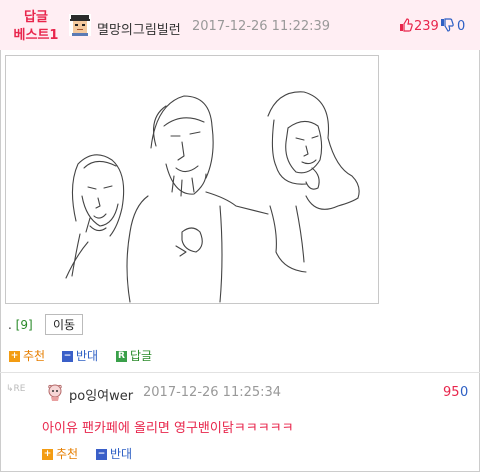  Describe the element at coordinates (447, 25) in the screenshot. I see `thumbs-down-icon` at that location.